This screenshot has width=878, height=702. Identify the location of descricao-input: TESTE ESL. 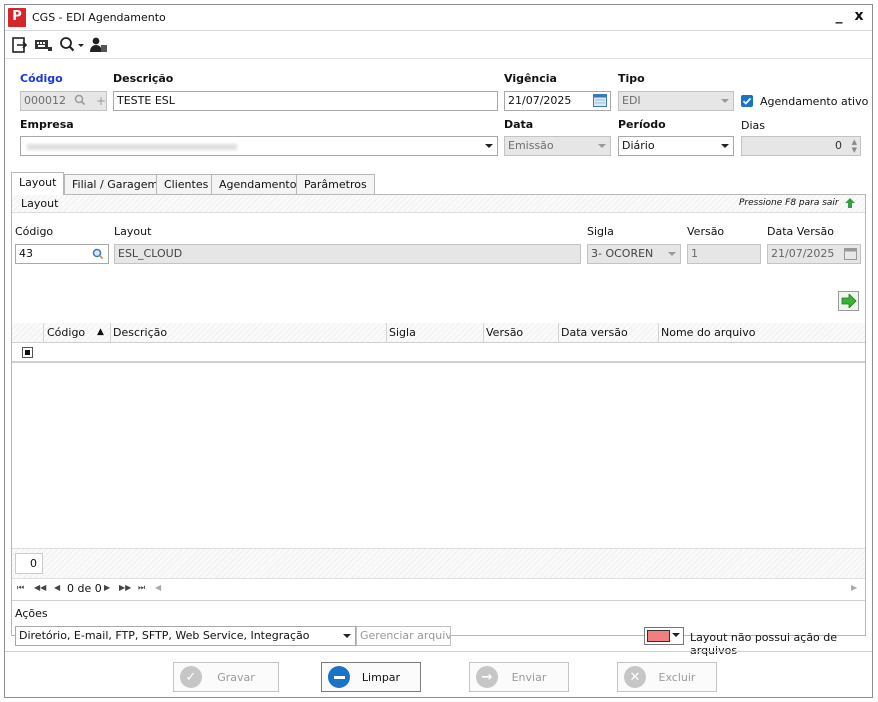
(305, 101).